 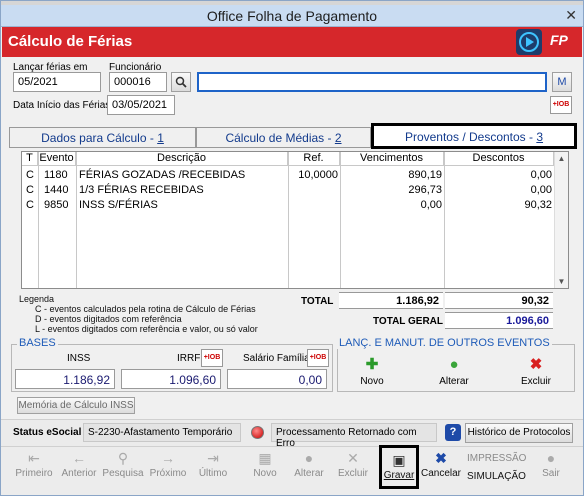 What do you see at coordinates (318, 175) in the screenshot?
I see `table-cell: 10,0000` at bounding box center [318, 175].